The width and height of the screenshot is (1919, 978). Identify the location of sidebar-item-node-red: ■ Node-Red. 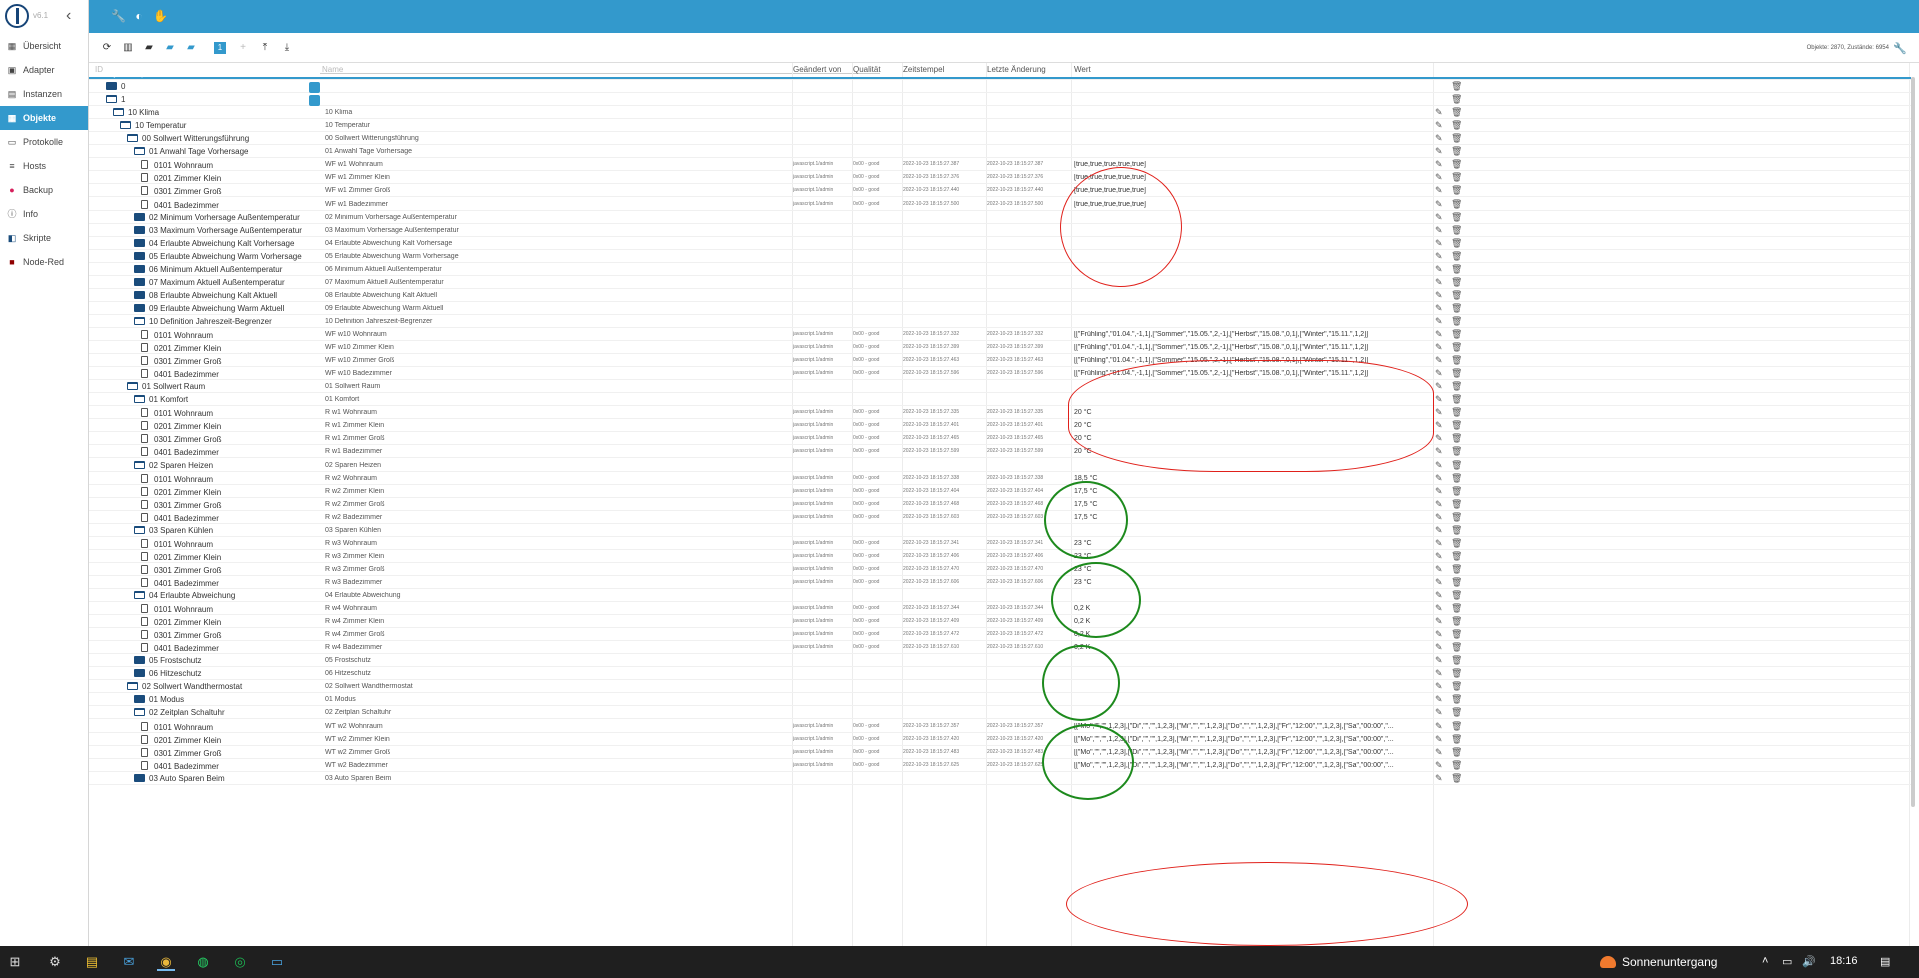
(44, 262).